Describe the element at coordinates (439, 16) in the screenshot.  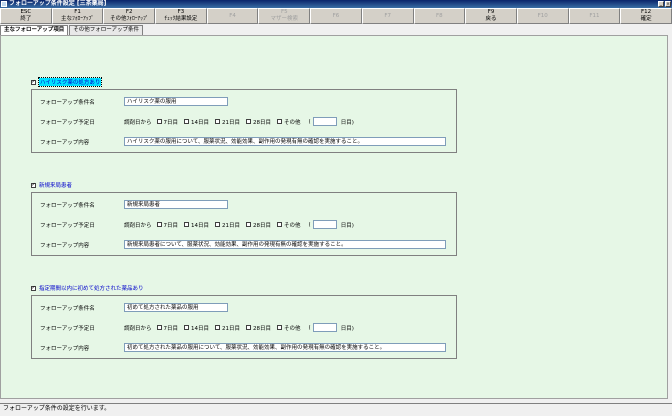
I see `fkey-f8-button: F8` at that location.